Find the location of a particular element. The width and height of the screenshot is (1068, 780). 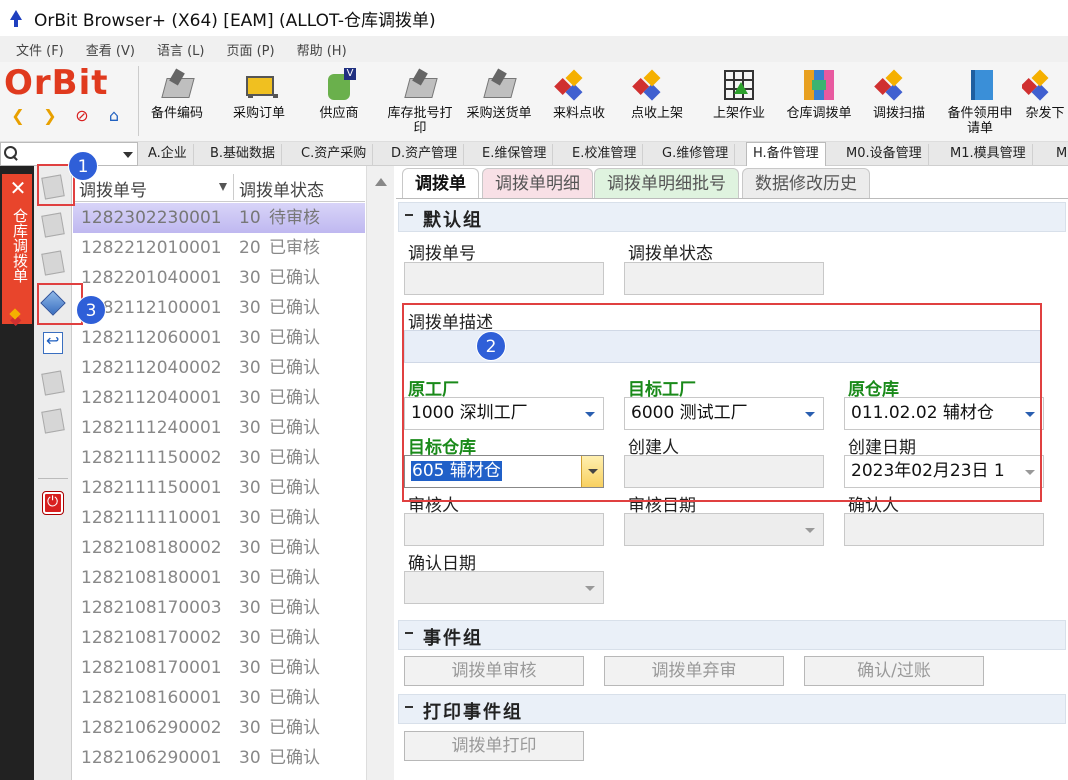

table-row: 1282111150002 30 已确认 is located at coordinates (219, 458).